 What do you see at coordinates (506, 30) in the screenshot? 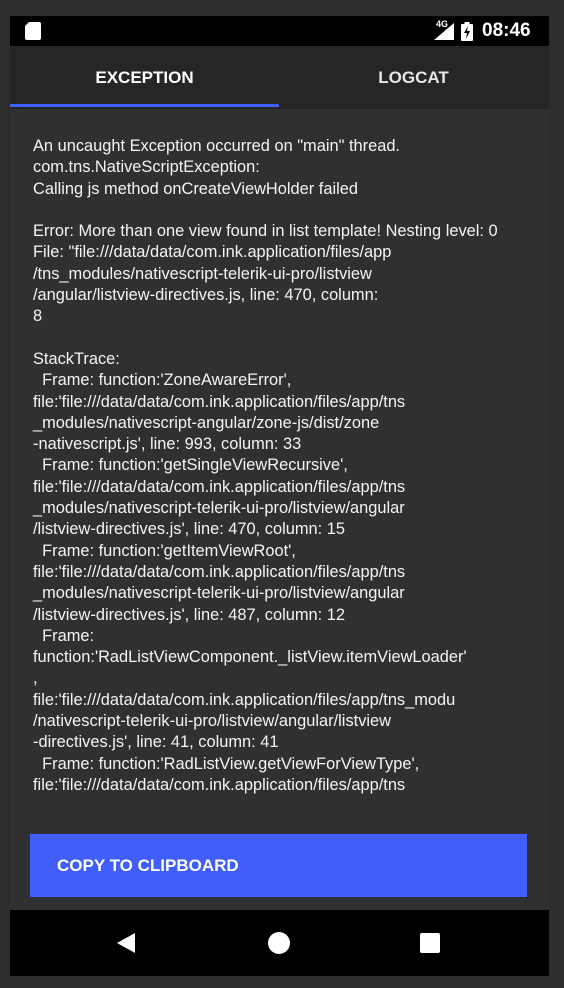
I see `clock: 08:46` at bounding box center [506, 30].